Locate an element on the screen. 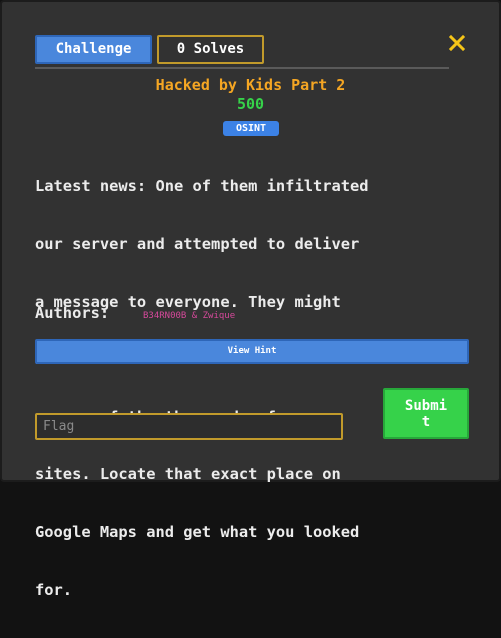  submit-label-line: Submi is located at coordinates (426, 406).